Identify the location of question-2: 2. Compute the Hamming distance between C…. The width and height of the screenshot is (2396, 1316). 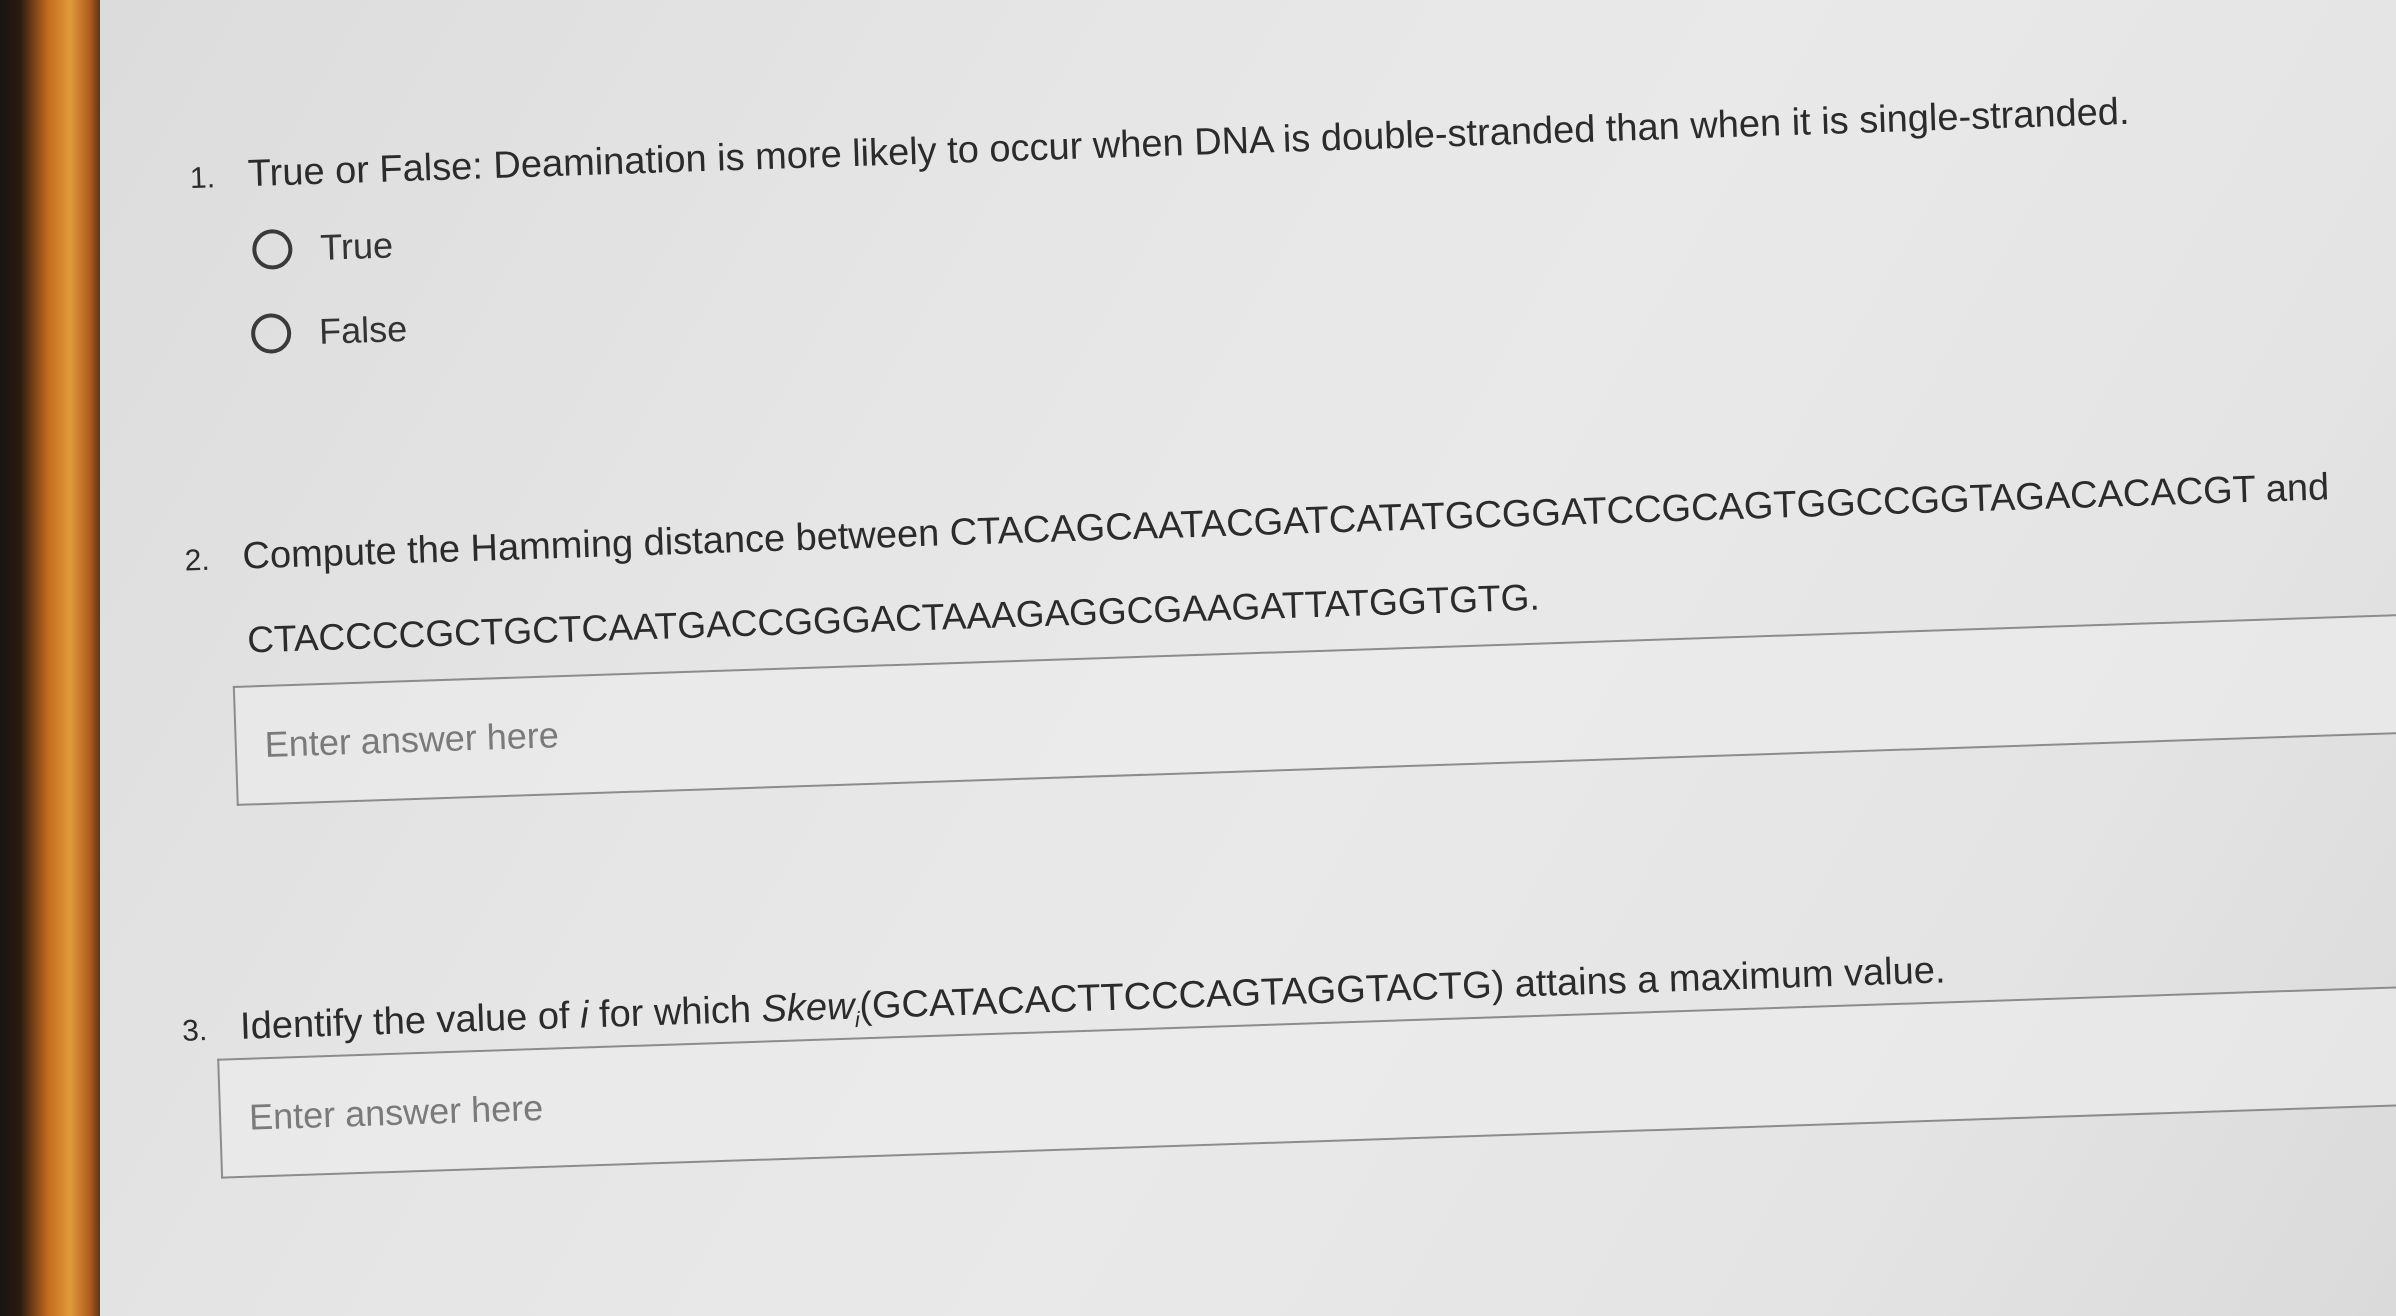
(1257, 523).